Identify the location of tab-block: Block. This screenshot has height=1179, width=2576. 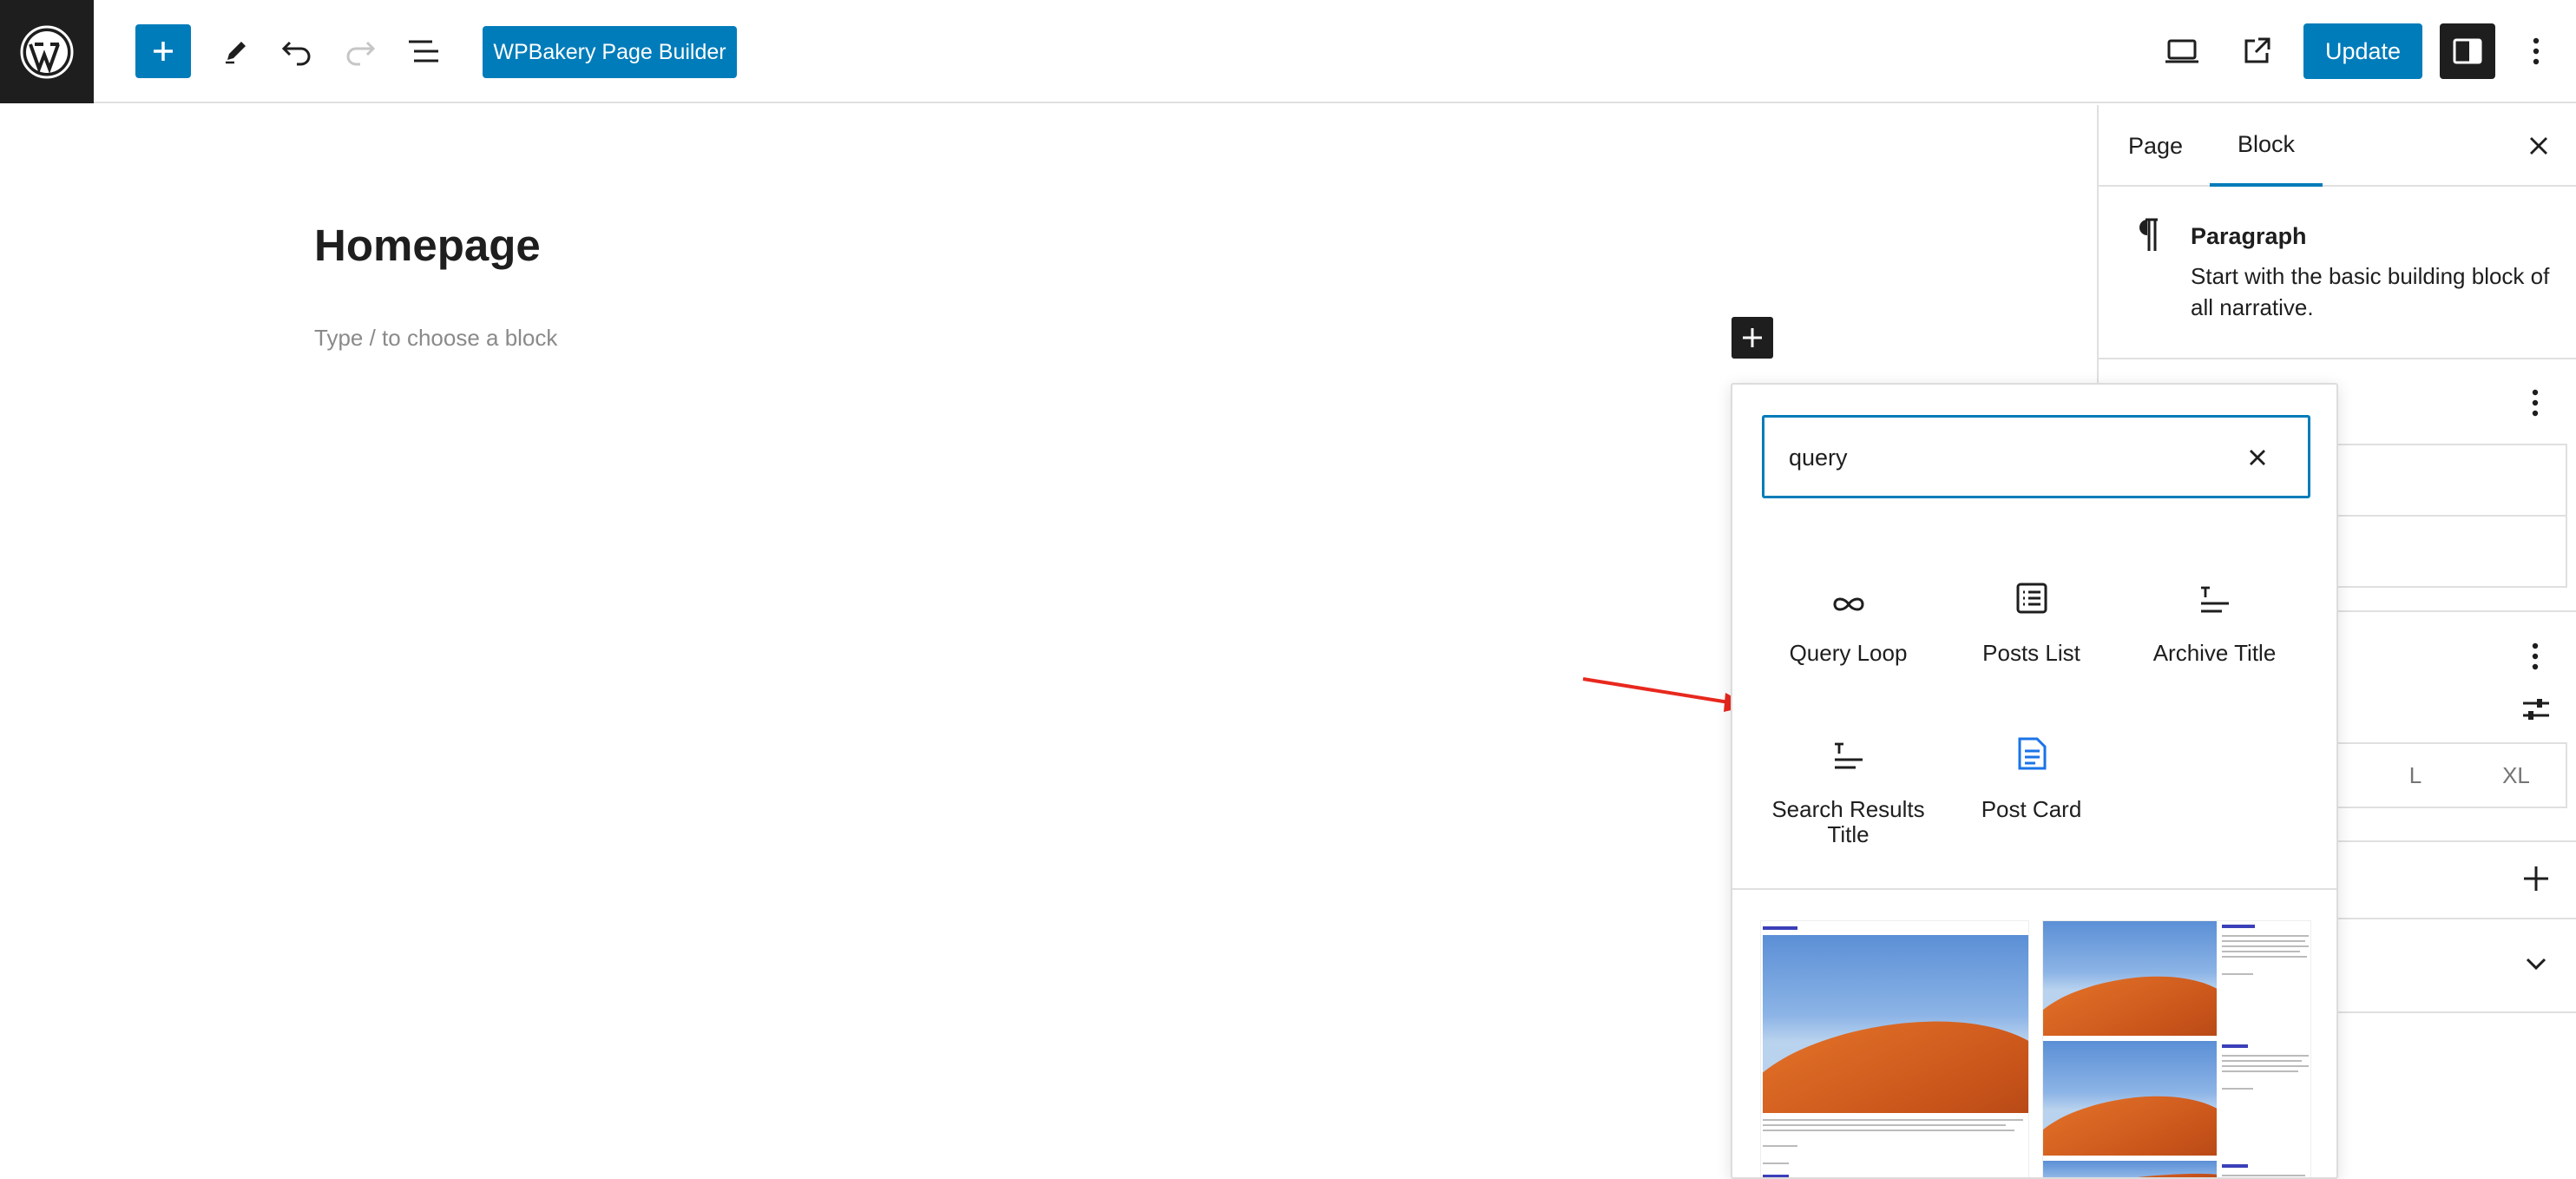
(2266, 146).